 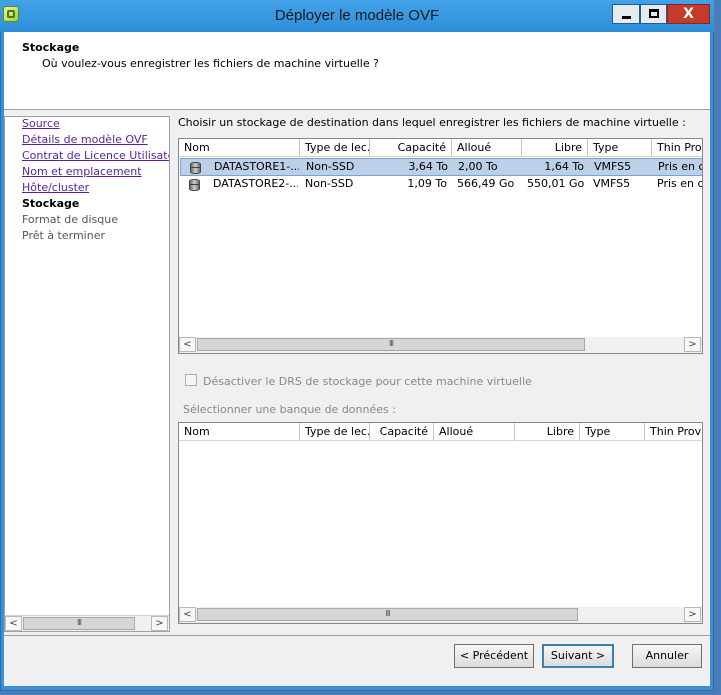 I want to click on cancel-button: Annuler, so click(x=667, y=656).